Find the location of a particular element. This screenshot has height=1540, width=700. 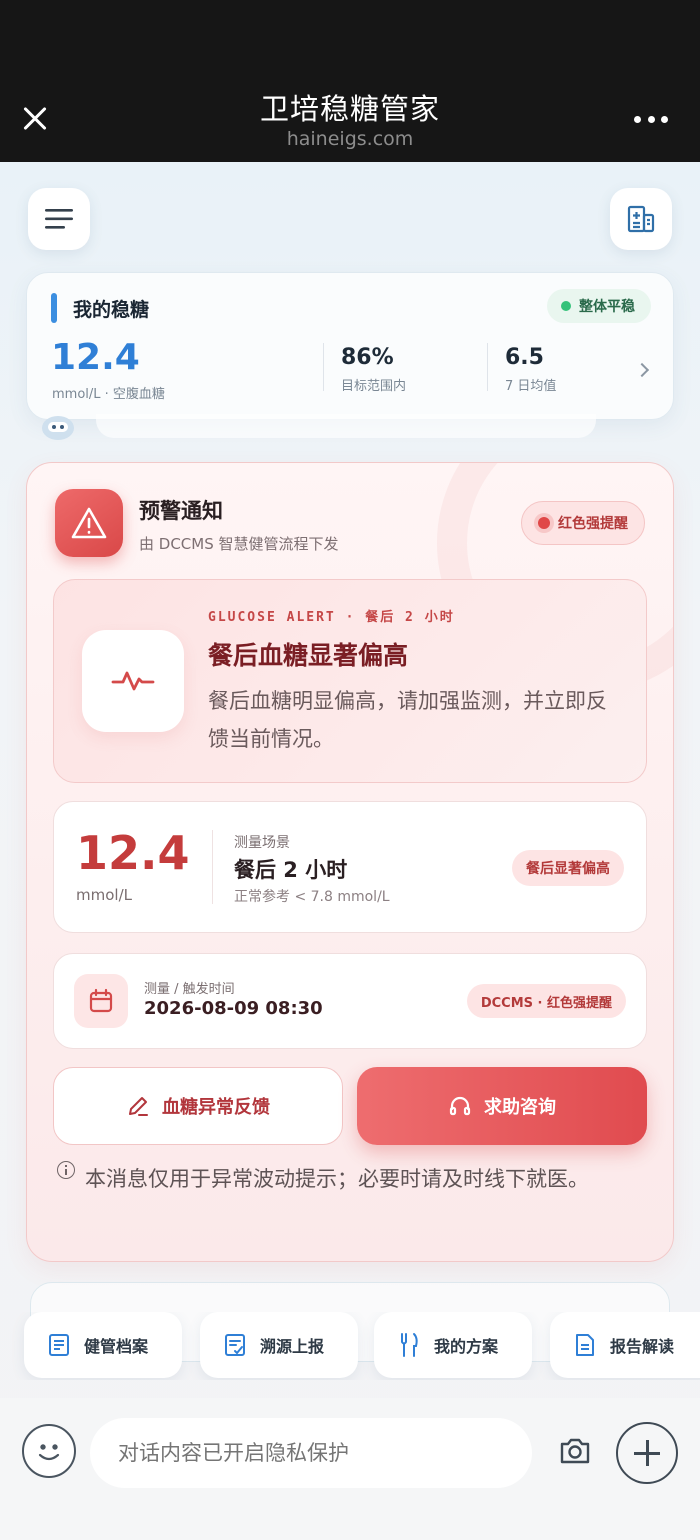

disclaimer-note: 本消息仅用于异常波动提示；必要时请及时线下就医。 is located at coordinates (337, 1179).